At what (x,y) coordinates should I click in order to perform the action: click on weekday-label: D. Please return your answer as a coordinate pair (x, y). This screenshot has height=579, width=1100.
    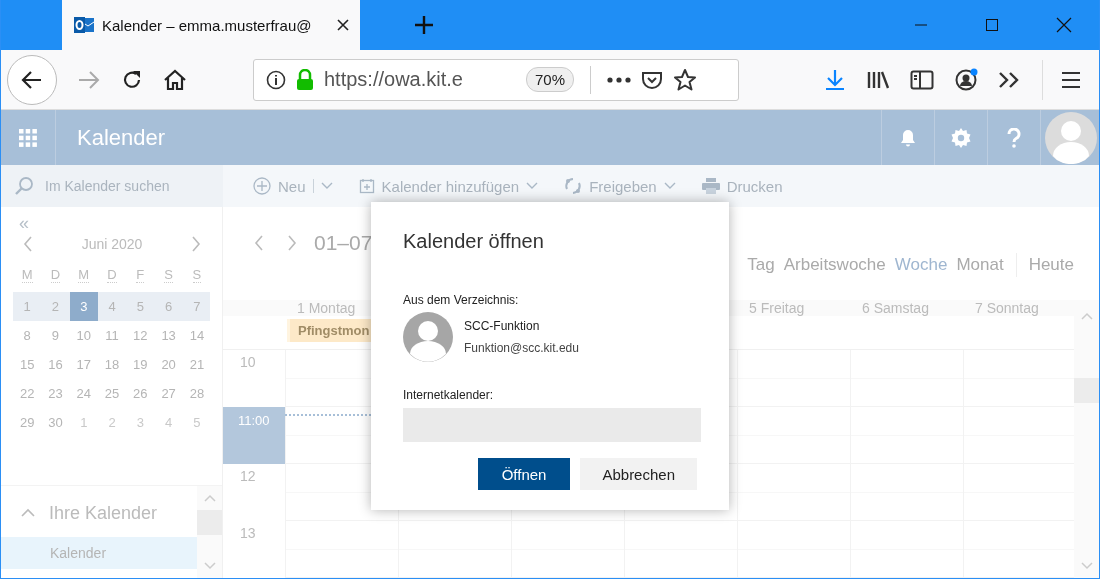
    Looking at the image, I should click on (55, 274).